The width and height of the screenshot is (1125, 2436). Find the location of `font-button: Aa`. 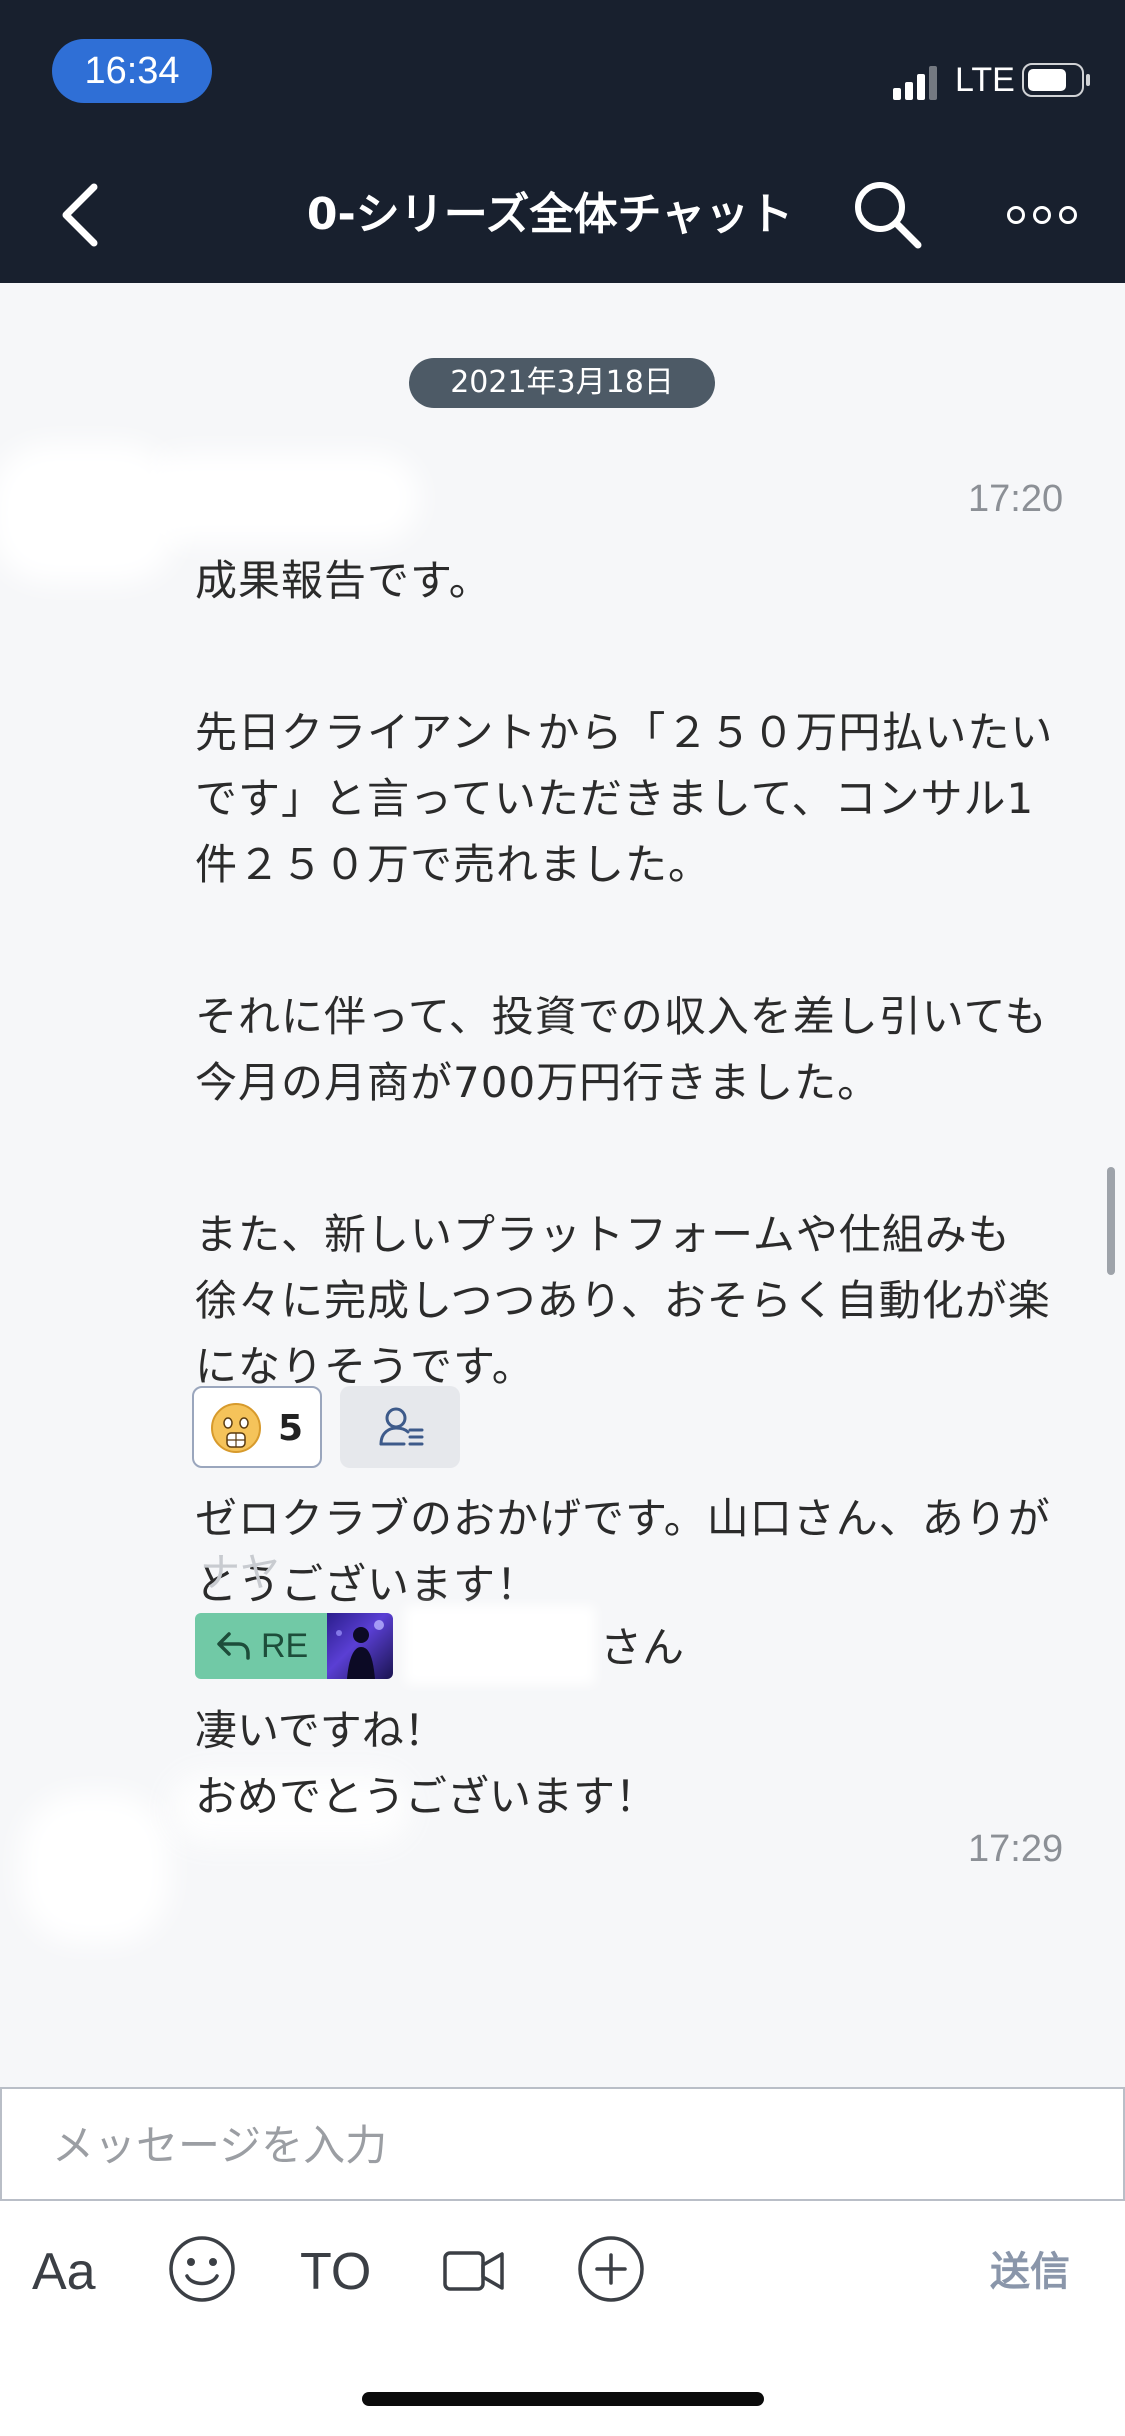

font-button: Aa is located at coordinates (64, 2272).